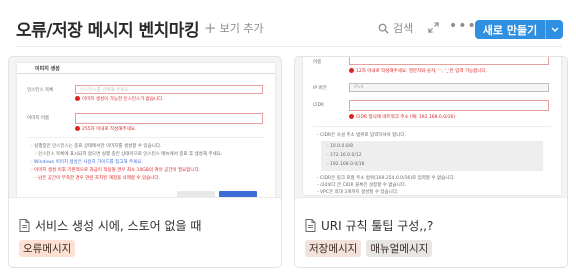 Image resolution: width=576 pixels, height=274 pixels. I want to click on preview-cancel-button, so click(196, 194).